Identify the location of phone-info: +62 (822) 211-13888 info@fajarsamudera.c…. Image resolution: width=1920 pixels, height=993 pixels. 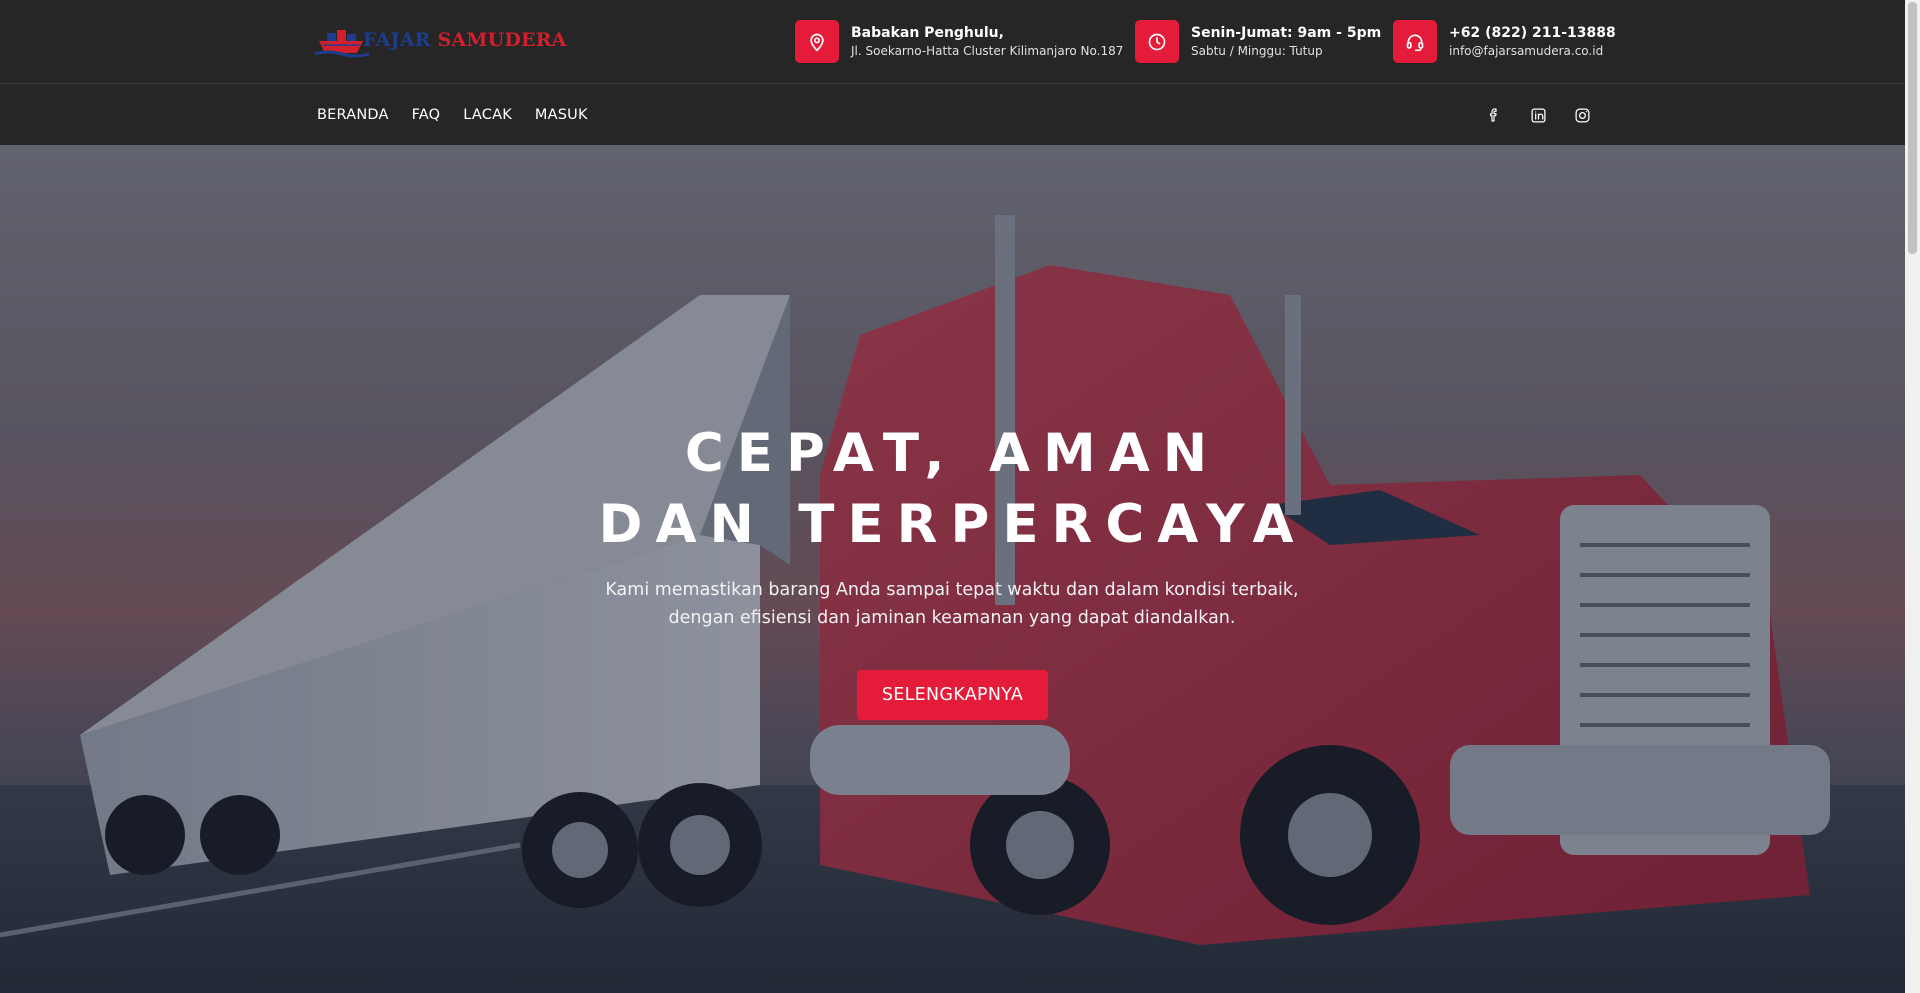
(1504, 41).